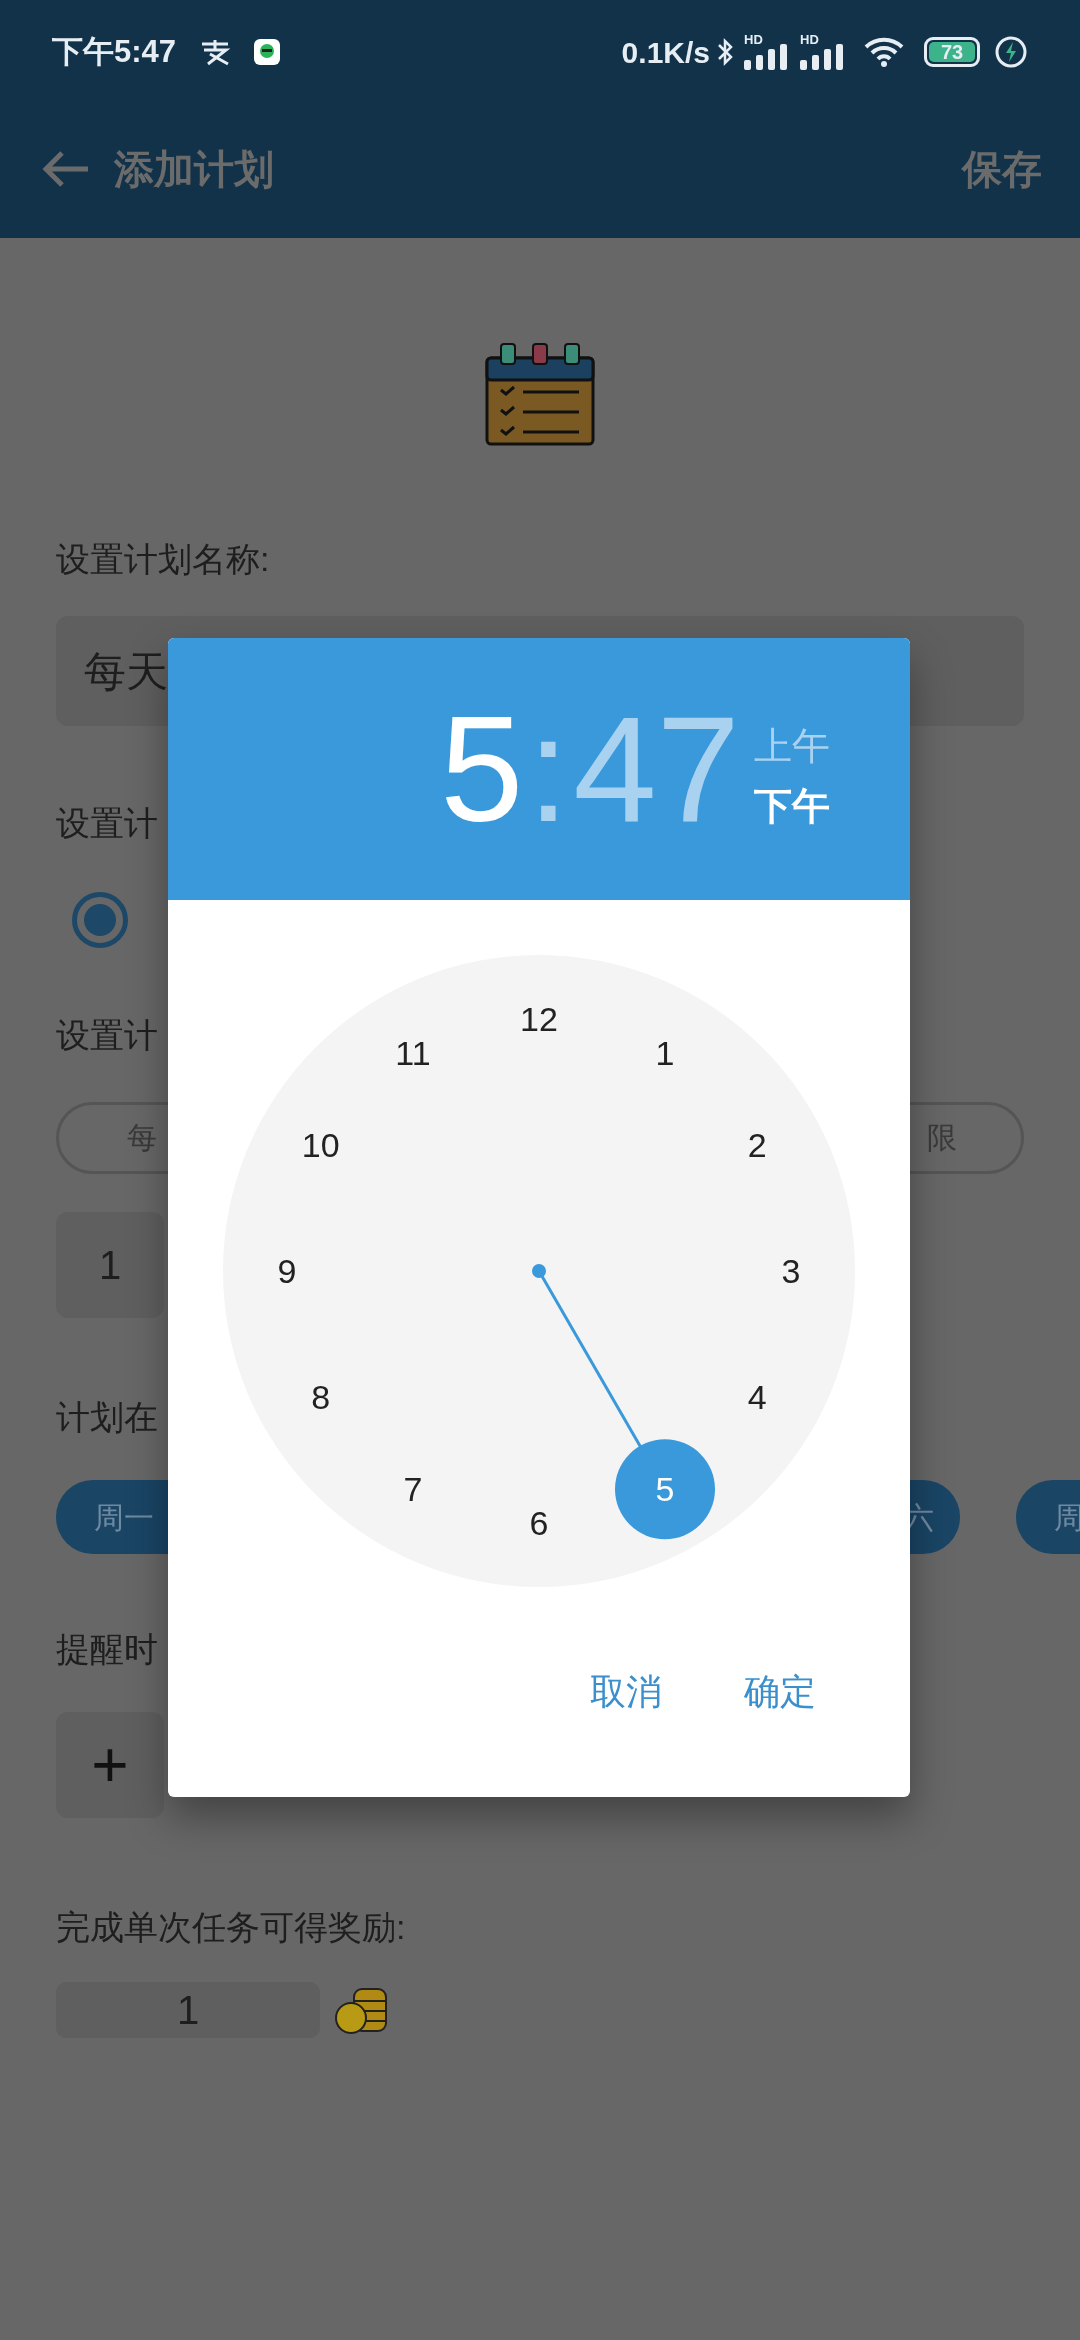  What do you see at coordinates (757, 1145) in the screenshot?
I see `clock-number: 2` at bounding box center [757, 1145].